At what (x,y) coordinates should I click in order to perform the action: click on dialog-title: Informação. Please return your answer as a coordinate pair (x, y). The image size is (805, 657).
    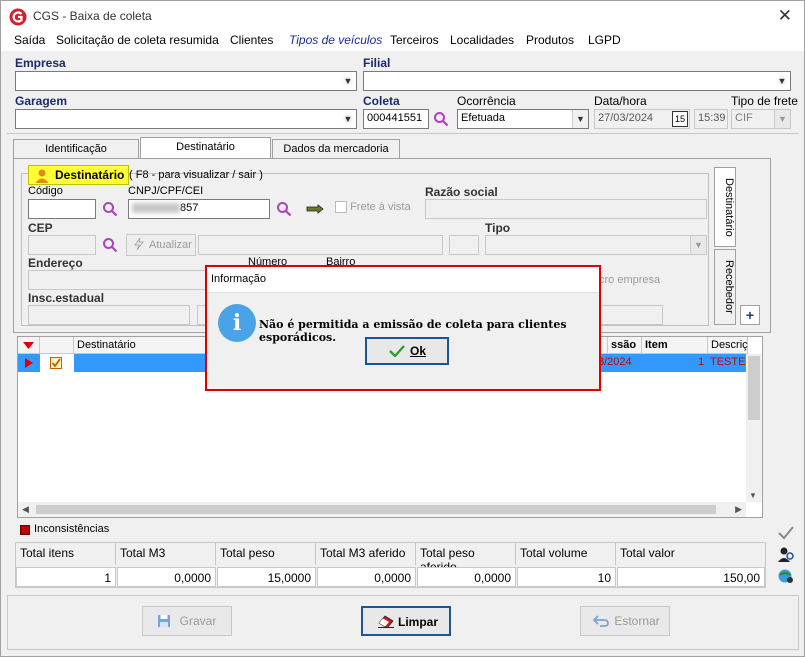
    Looking at the image, I should click on (403, 280).